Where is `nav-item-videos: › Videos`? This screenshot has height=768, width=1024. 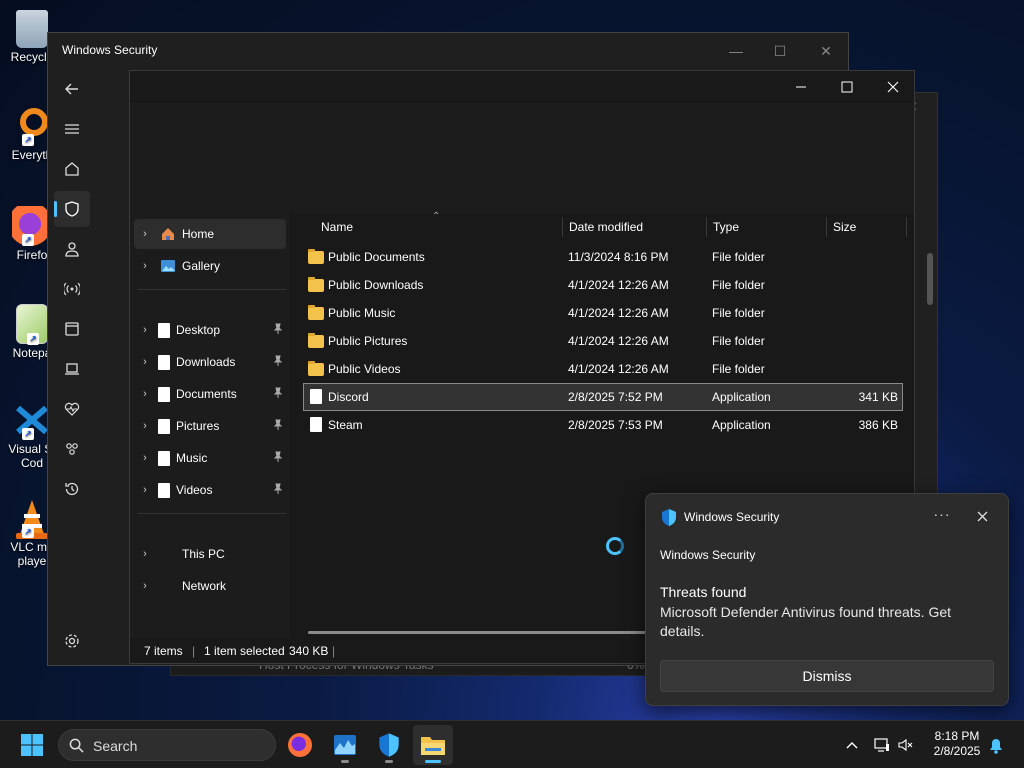
nav-item-videos: › Videos is located at coordinates (210, 490).